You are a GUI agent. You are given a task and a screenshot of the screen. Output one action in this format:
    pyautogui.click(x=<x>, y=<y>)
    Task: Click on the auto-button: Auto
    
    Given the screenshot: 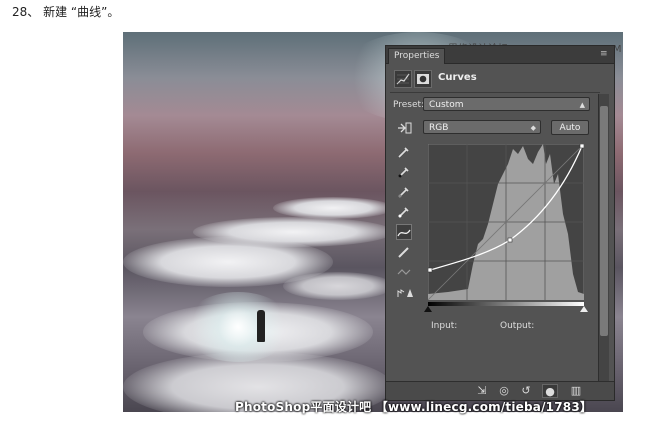 What is the action you would take?
    pyautogui.click(x=570, y=127)
    